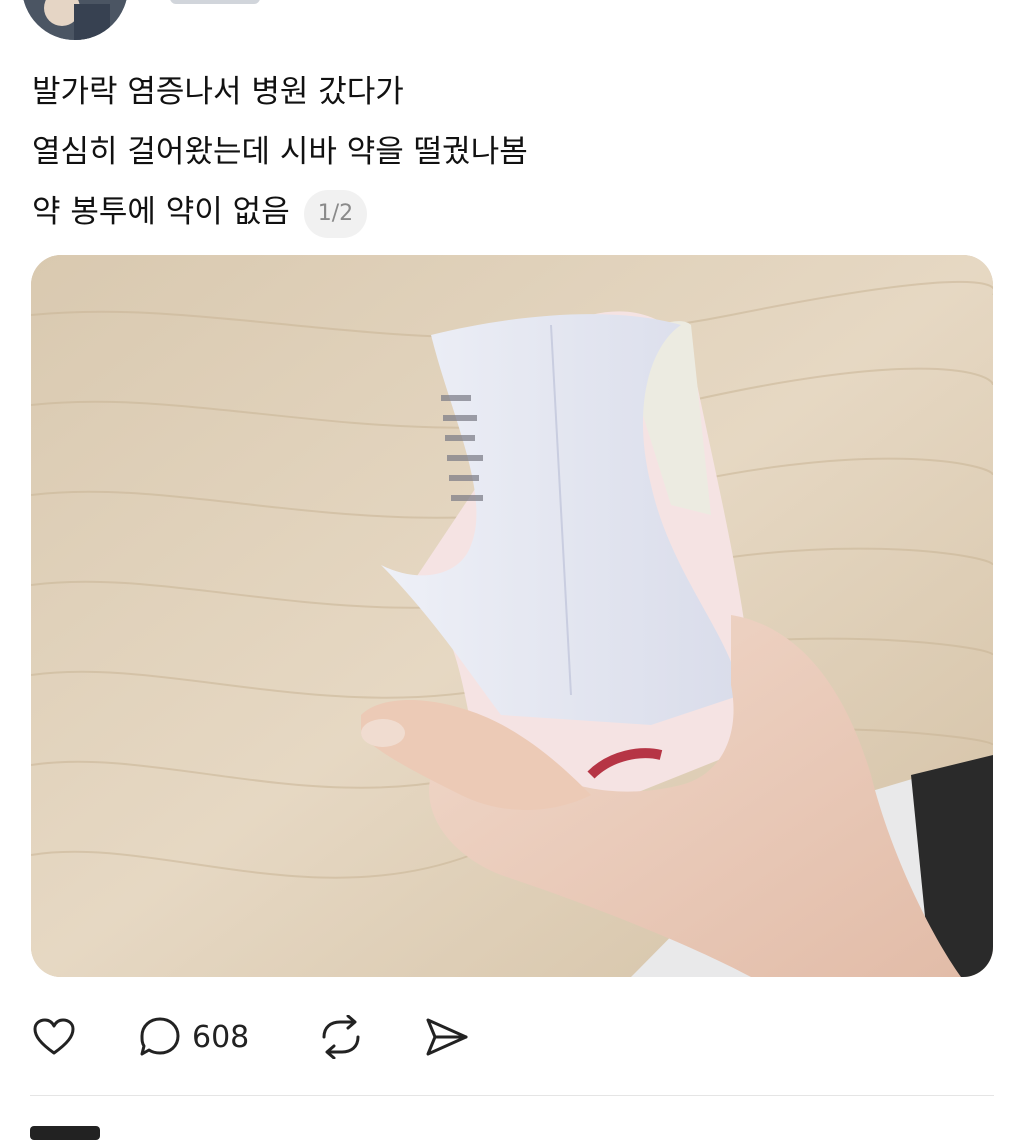  What do you see at coordinates (75, 20) in the screenshot?
I see `author-avatar` at bounding box center [75, 20].